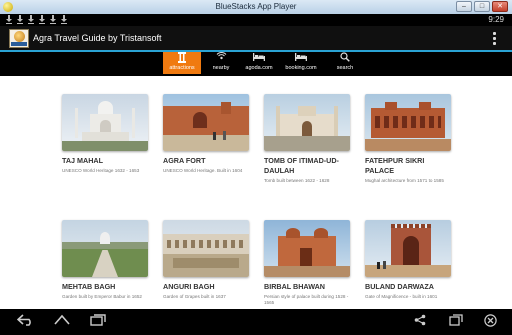 The height and width of the screenshot is (335, 512). Describe the element at coordinates (395, 165) in the screenshot. I see `attraction-name: FATEHPUR SIKRI PALACE` at that location.